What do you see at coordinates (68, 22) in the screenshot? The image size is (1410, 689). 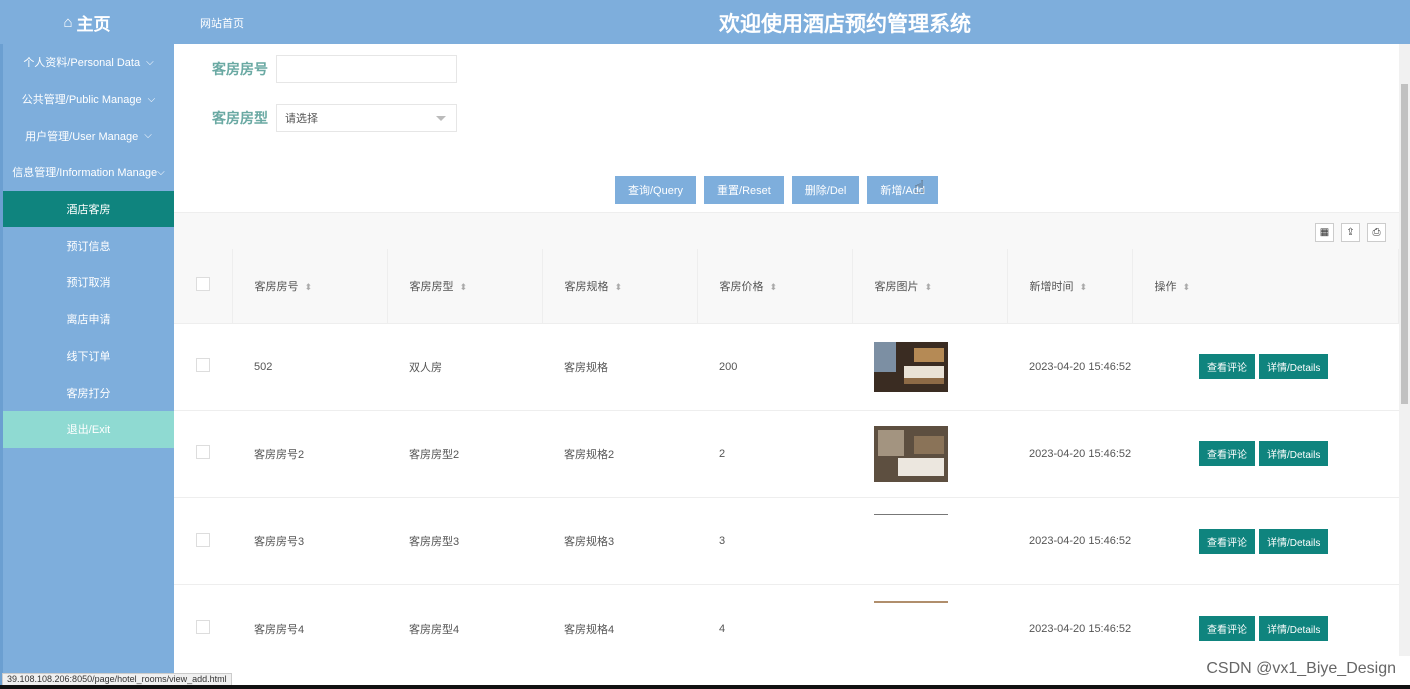 I see `home-icon: ⌂` at bounding box center [68, 22].